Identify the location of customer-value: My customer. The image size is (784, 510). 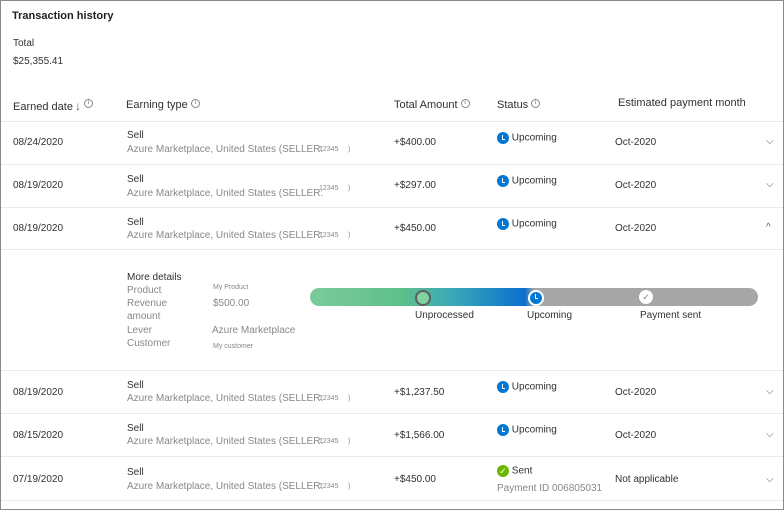
(233, 346).